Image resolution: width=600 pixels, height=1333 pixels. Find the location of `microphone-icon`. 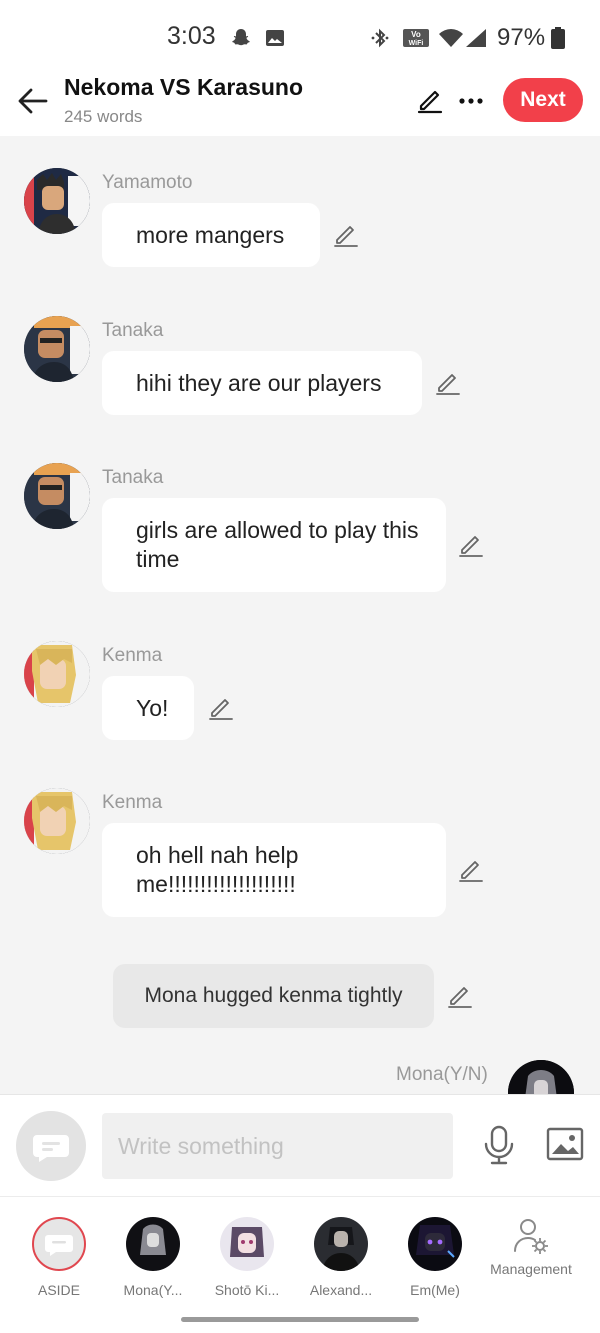

microphone-icon is located at coordinates (499, 1145).